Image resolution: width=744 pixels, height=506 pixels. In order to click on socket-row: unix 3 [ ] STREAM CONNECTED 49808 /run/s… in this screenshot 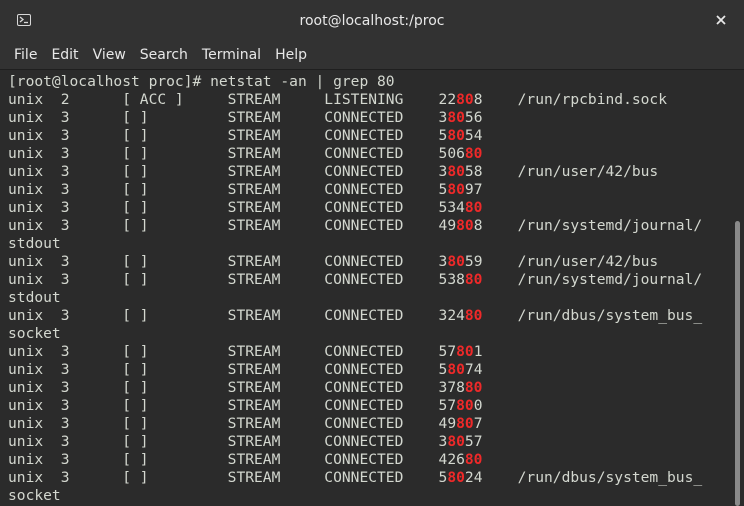, I will do `click(355, 234)`.